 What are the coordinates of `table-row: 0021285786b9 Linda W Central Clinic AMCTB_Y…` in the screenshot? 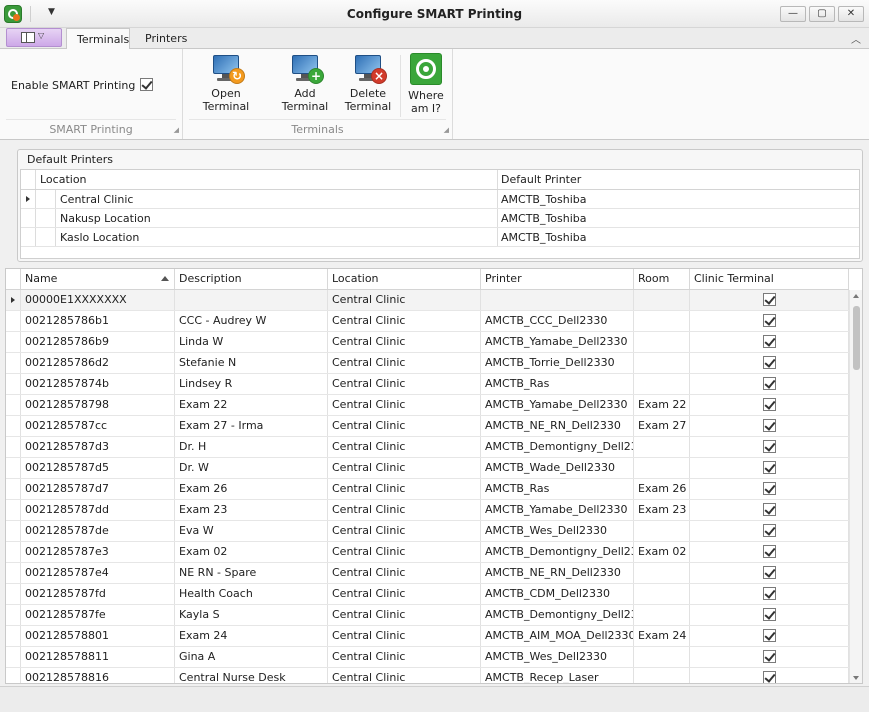 It's located at (427, 342).